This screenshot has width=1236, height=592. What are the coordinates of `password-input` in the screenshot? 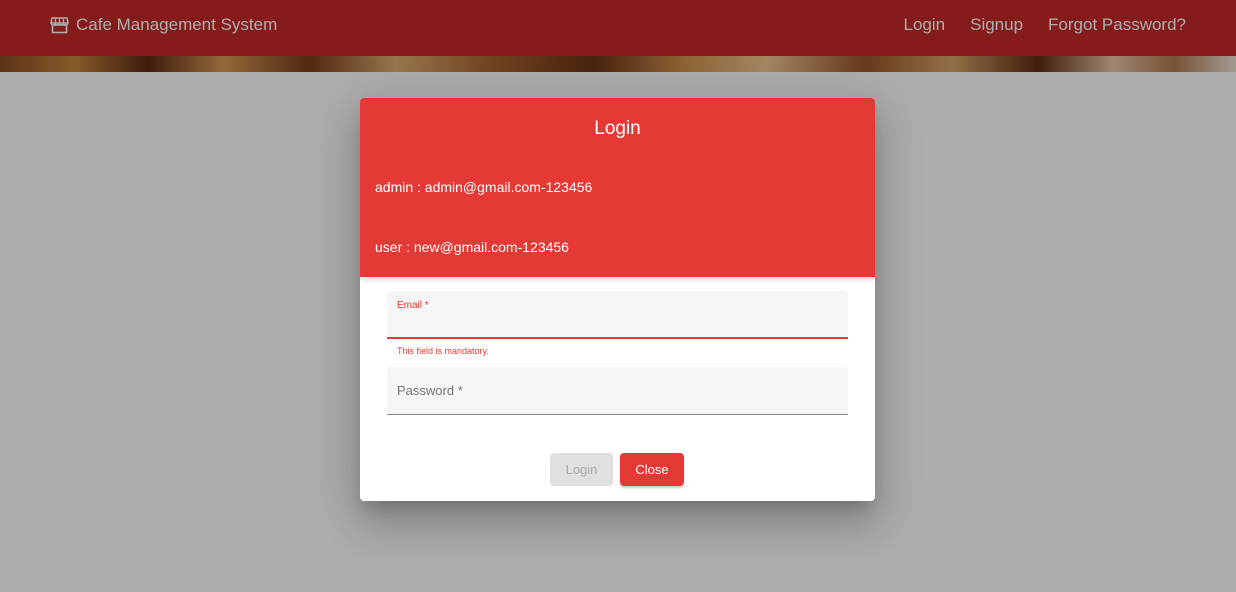 It's located at (617, 390).